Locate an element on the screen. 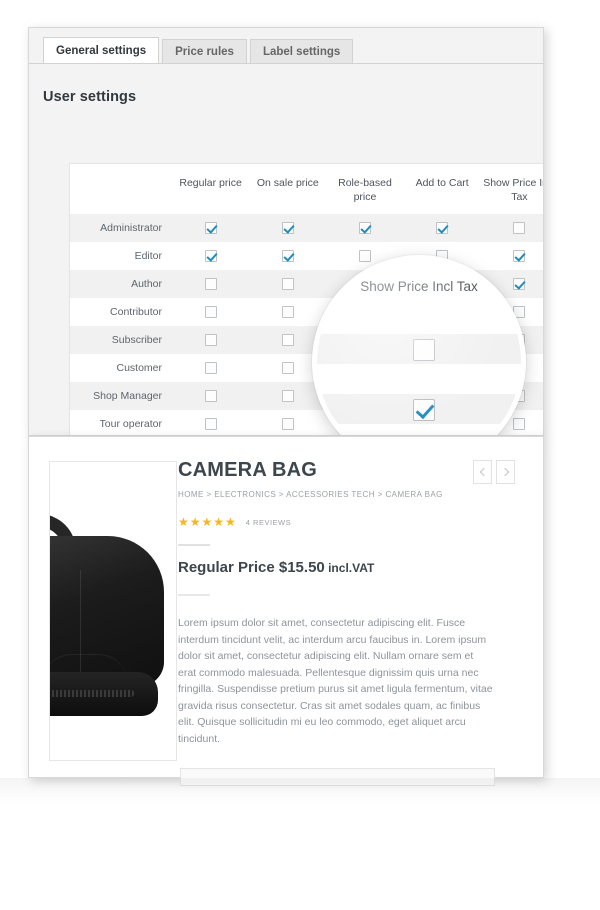 This screenshot has height=910, width=600. product-title: CAMERA BAG is located at coordinates (248, 470).